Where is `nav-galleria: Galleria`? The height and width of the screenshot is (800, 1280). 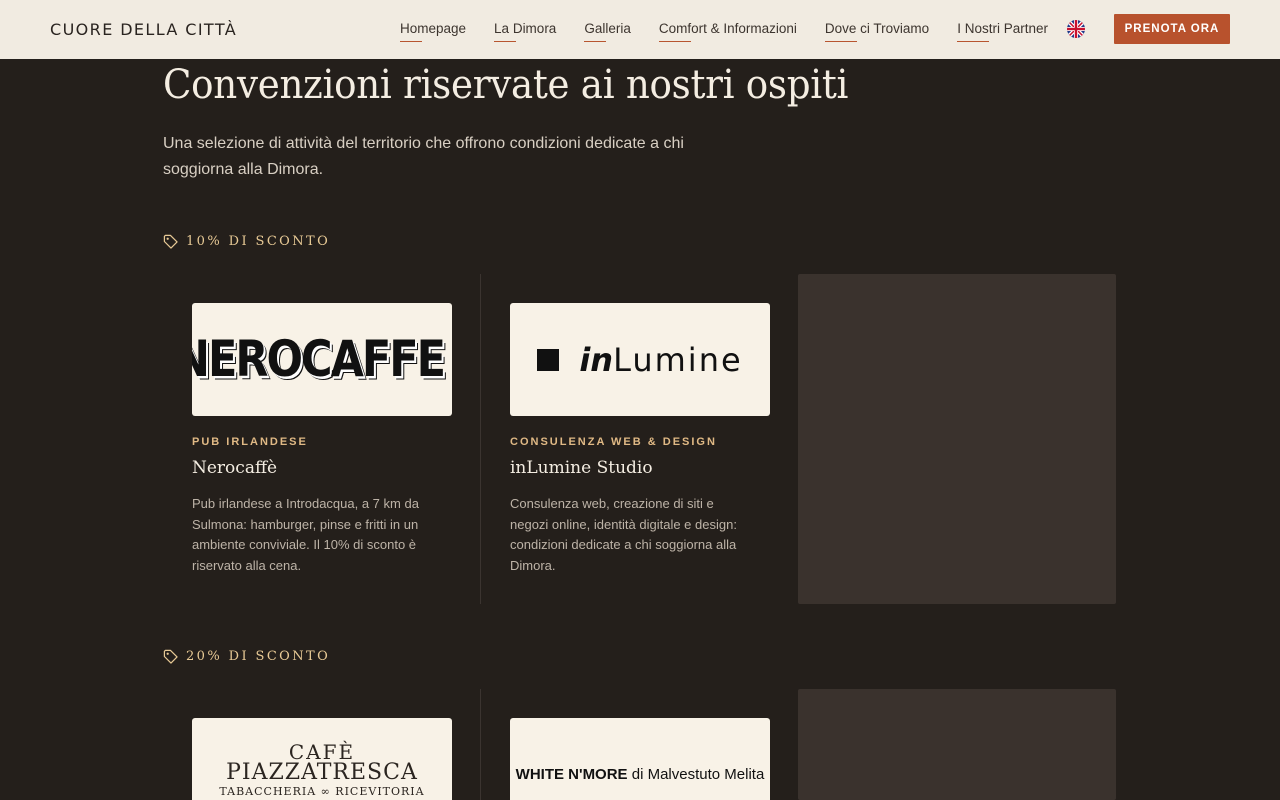
nav-galleria: Galleria is located at coordinates (607, 31).